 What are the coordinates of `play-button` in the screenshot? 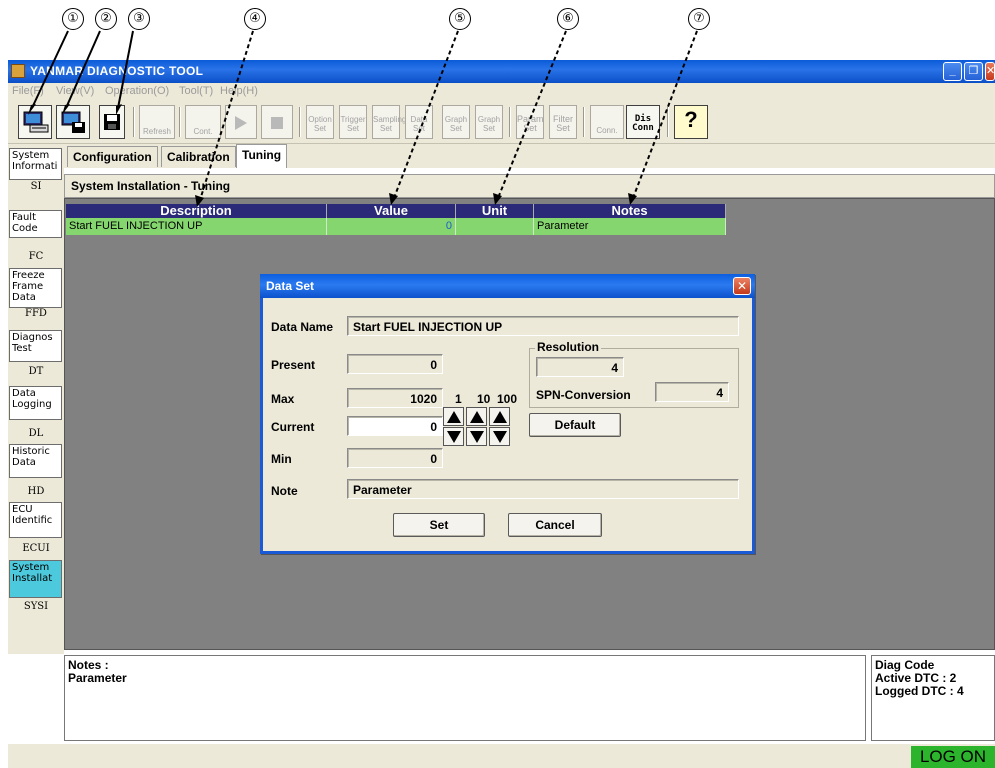 It's located at (241, 122).